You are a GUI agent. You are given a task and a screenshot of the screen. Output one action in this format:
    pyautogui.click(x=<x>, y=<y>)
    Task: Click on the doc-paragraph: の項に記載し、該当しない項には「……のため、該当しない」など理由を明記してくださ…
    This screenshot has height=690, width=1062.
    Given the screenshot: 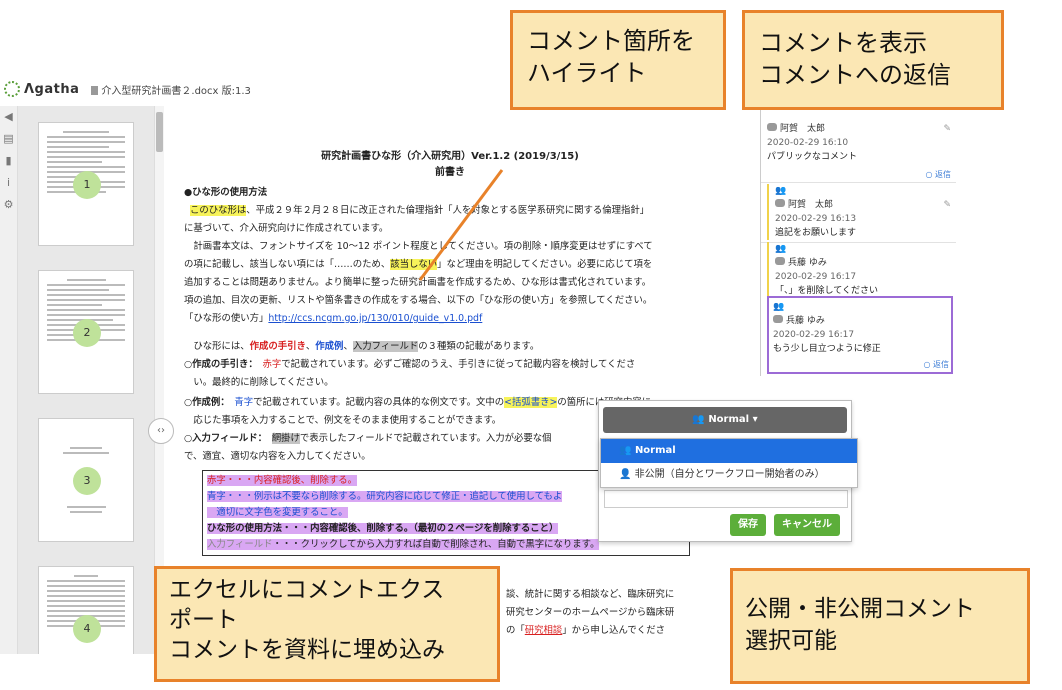 What is the action you would take?
    pyautogui.click(x=418, y=264)
    